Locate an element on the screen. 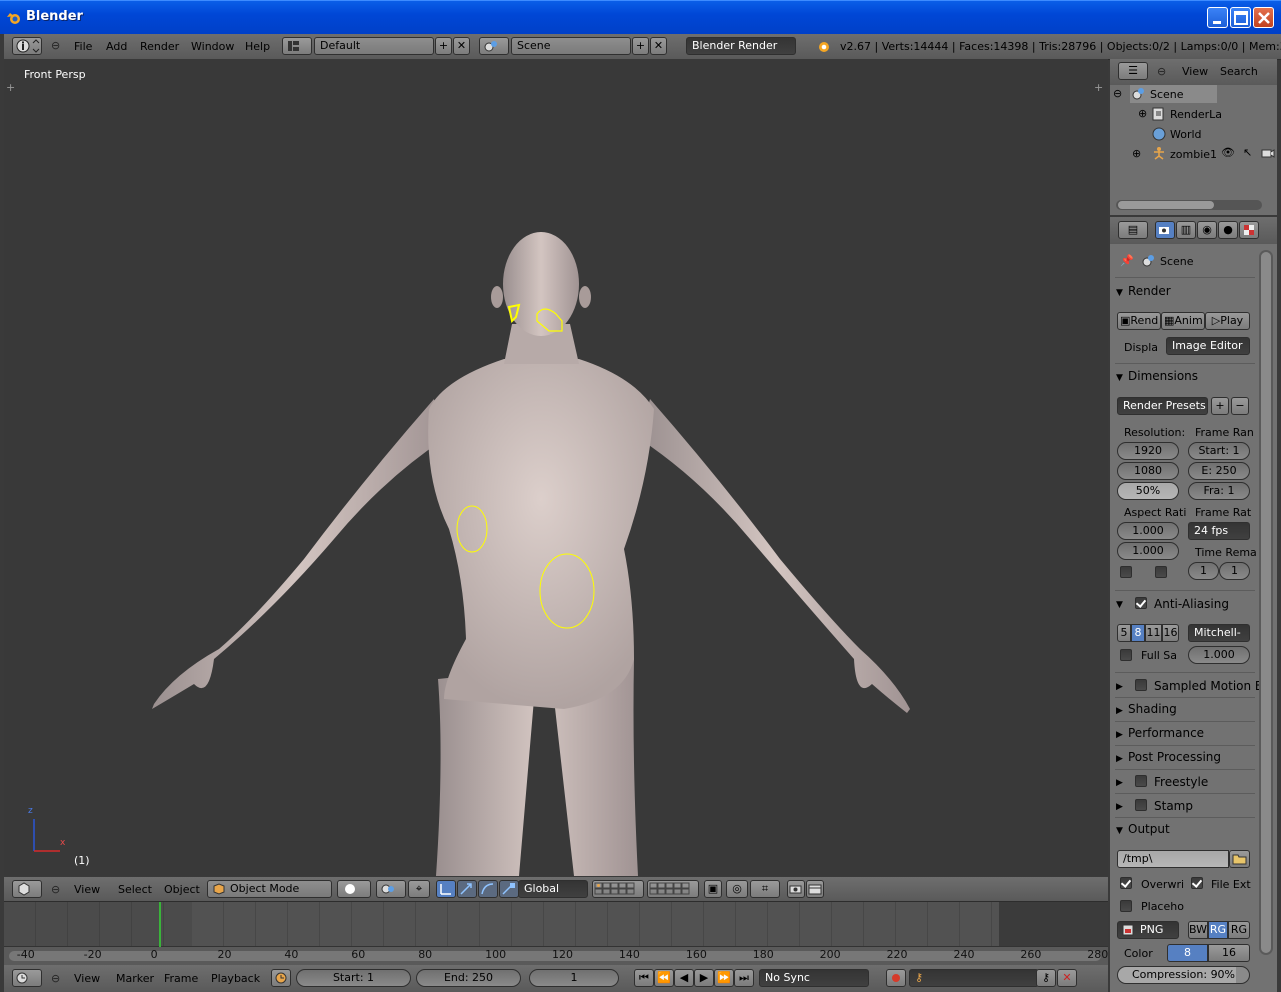 The image size is (1281, 992). pivot-point-select is located at coordinates (391, 889).